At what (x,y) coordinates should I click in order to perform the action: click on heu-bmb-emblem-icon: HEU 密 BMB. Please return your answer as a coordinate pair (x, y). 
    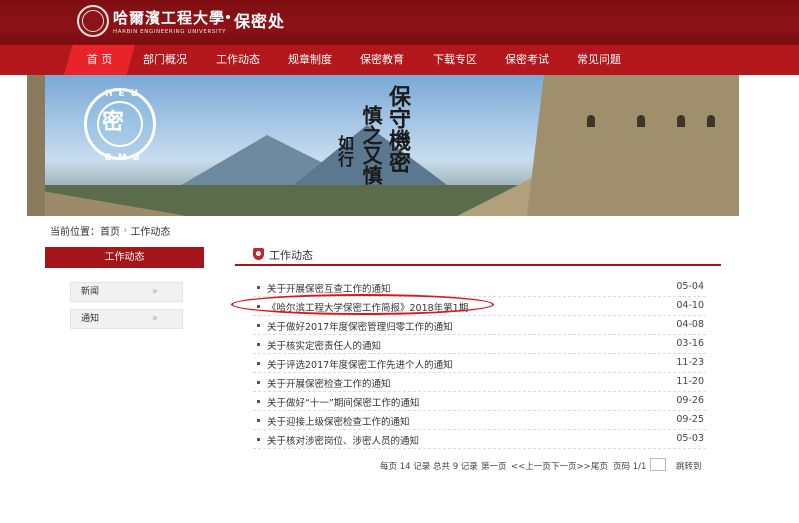
    Looking at the image, I should click on (120, 125).